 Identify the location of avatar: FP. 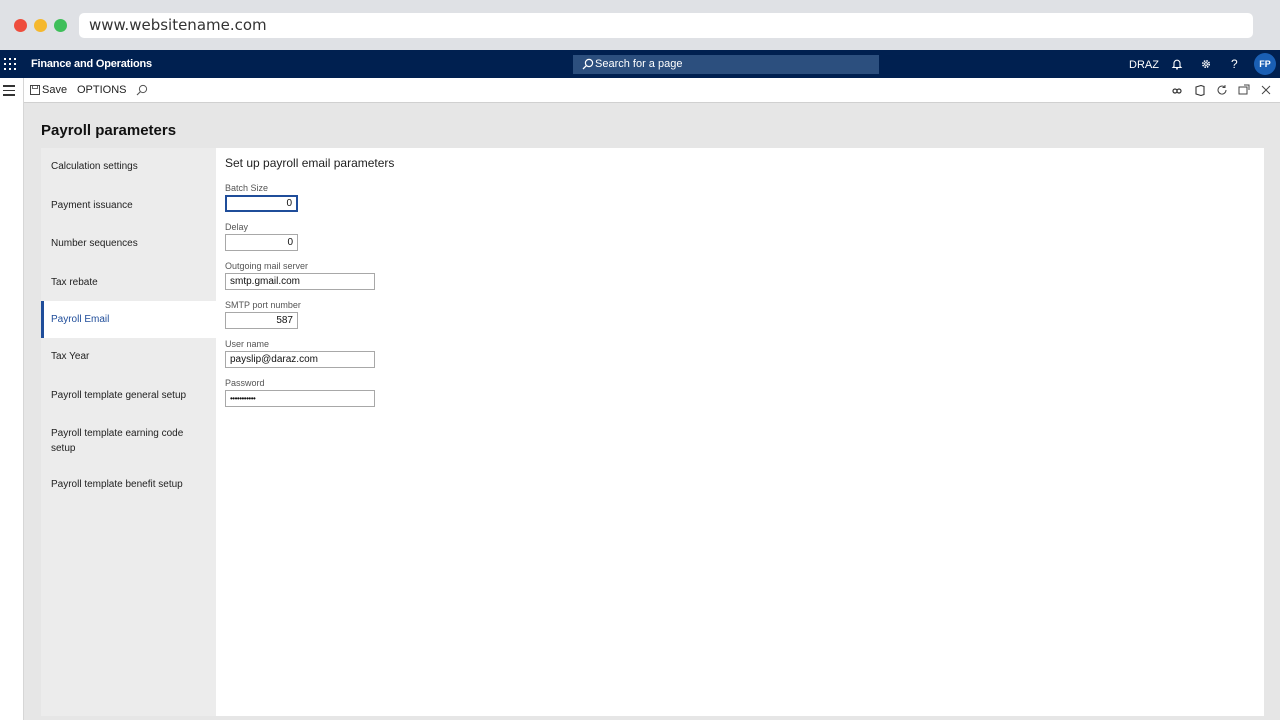
(1265, 64).